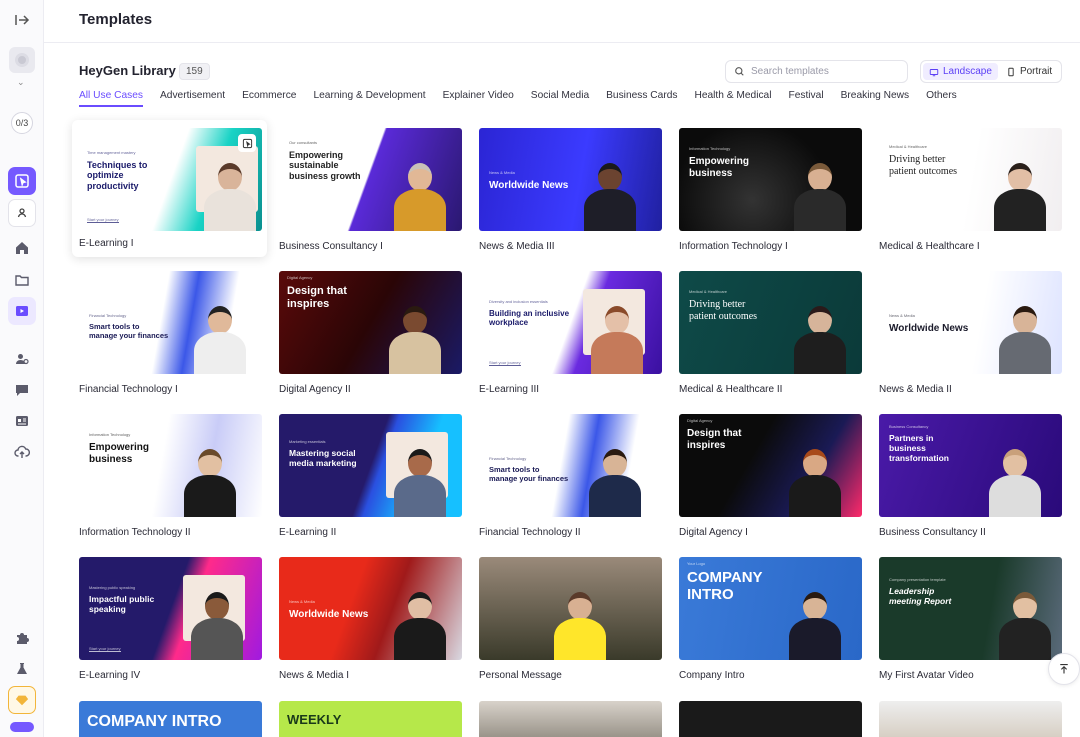  I want to click on sidebar: ⌄ 0/3, so click(22, 368).